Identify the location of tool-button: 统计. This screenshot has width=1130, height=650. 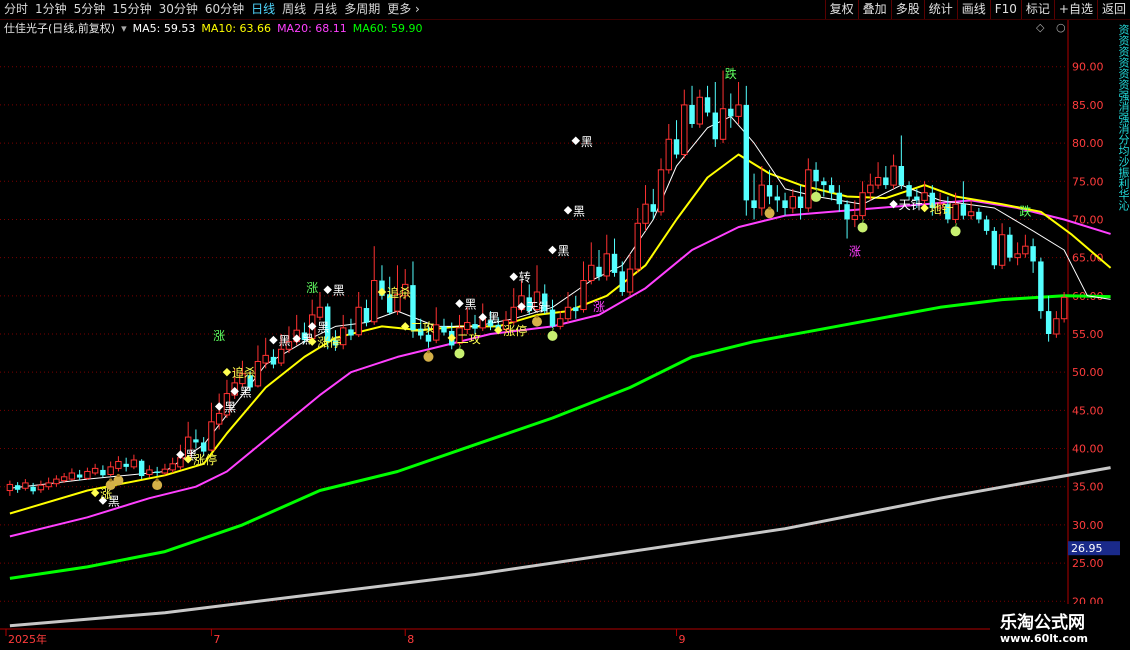
(940, 9).